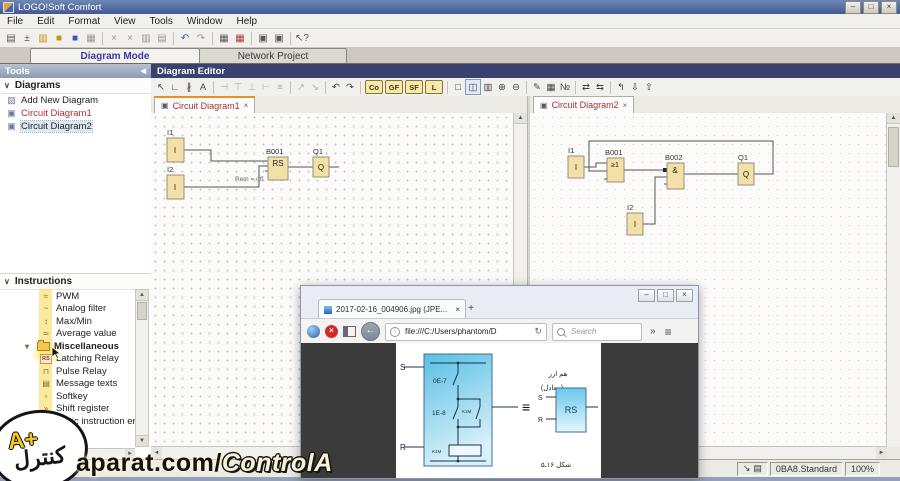  I want to click on tree-vertical-scrollbar: ▲ ▼, so click(142, 368).